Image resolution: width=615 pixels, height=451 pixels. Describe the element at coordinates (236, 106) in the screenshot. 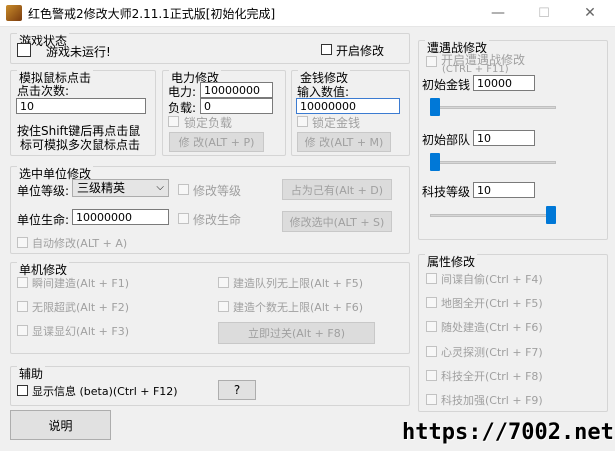

I see `load-input: 0` at that location.